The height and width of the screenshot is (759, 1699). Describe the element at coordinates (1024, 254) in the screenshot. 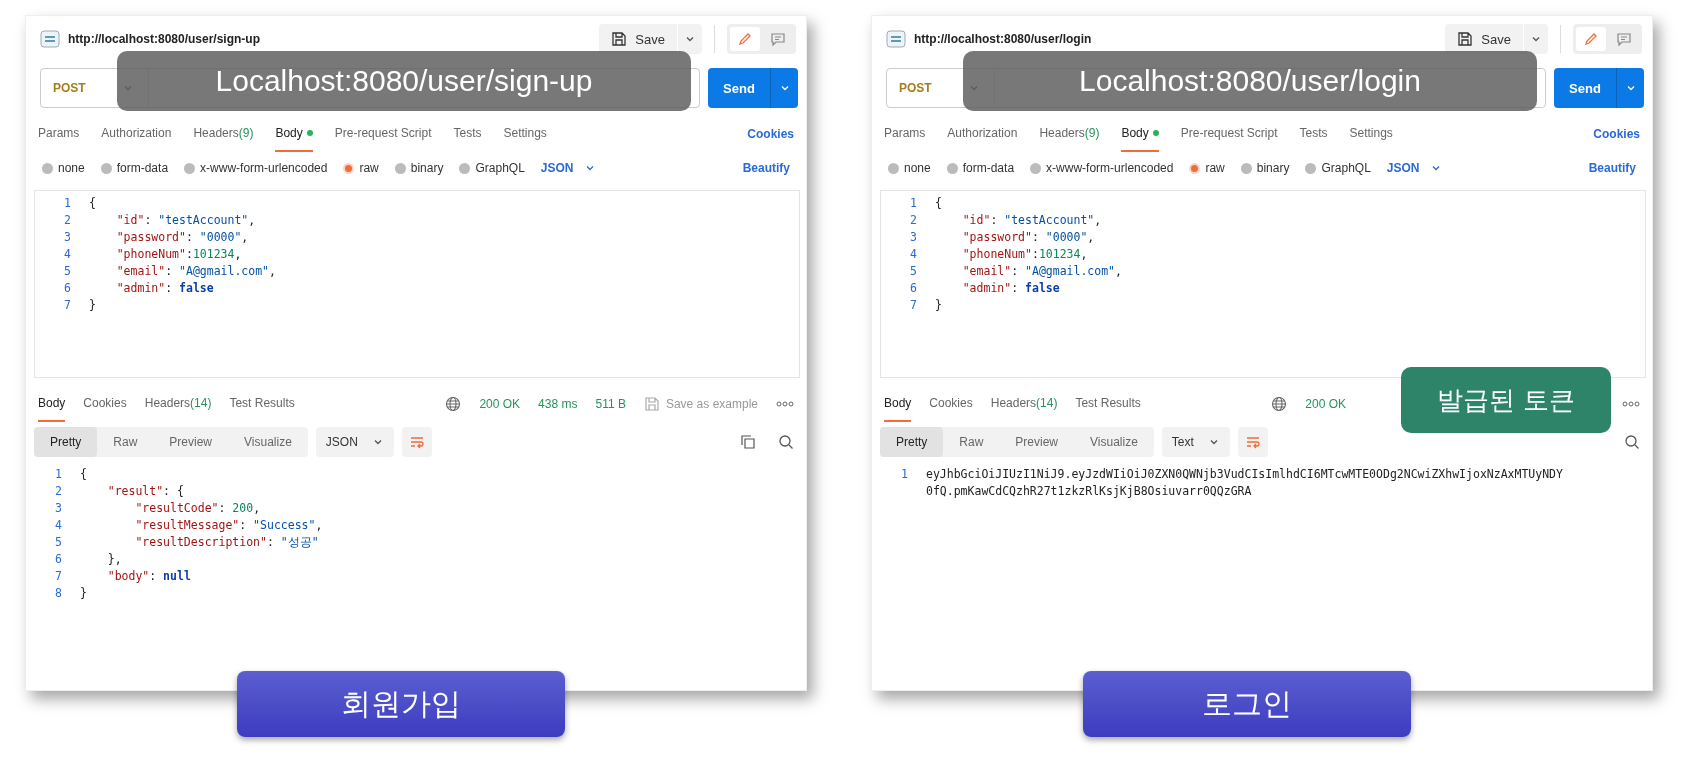

I see `code-line: "phoneNum":101234,` at that location.